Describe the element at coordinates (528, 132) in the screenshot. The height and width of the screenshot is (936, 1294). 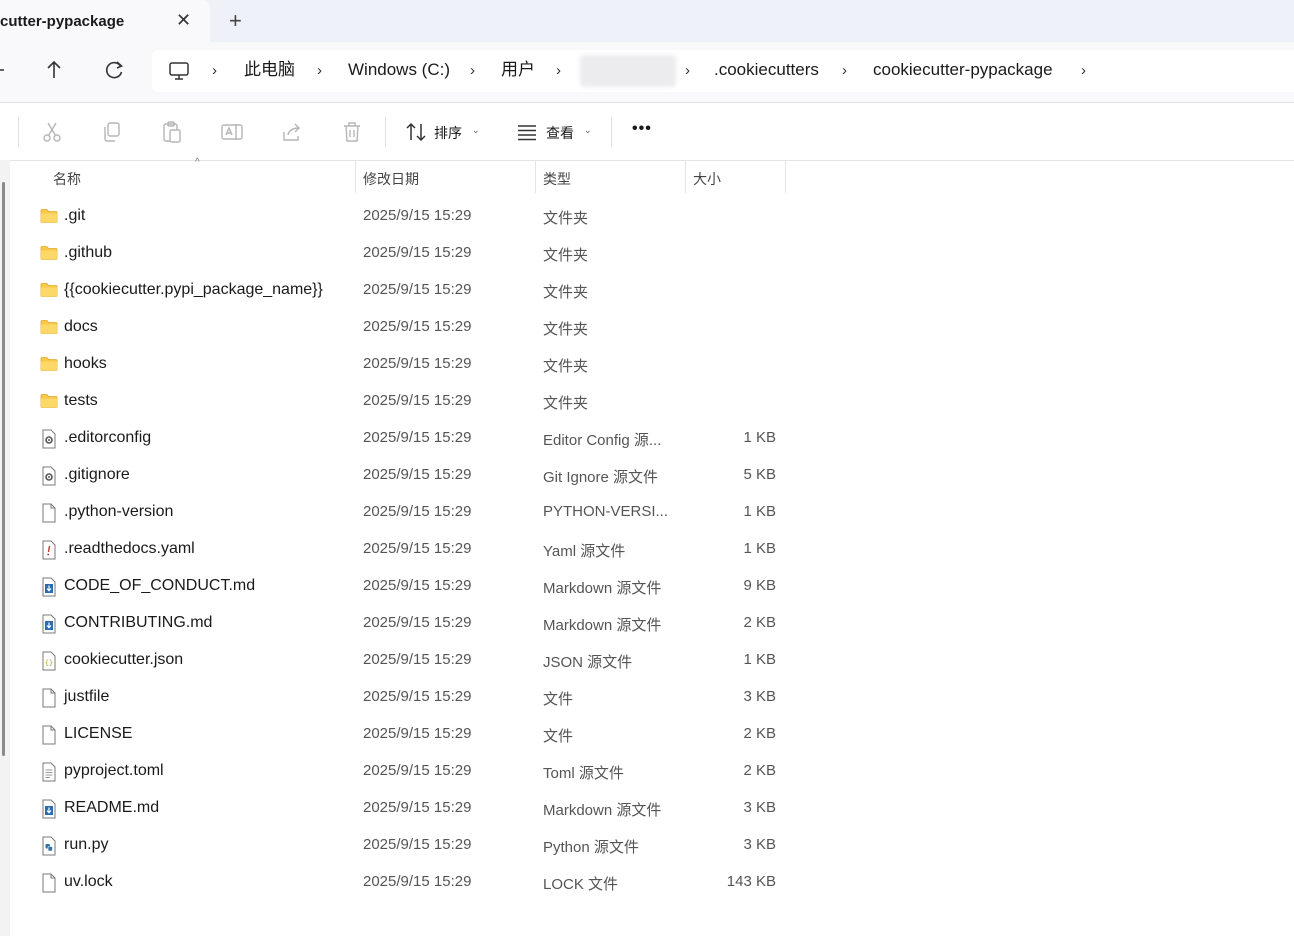
I see `view-icon` at that location.